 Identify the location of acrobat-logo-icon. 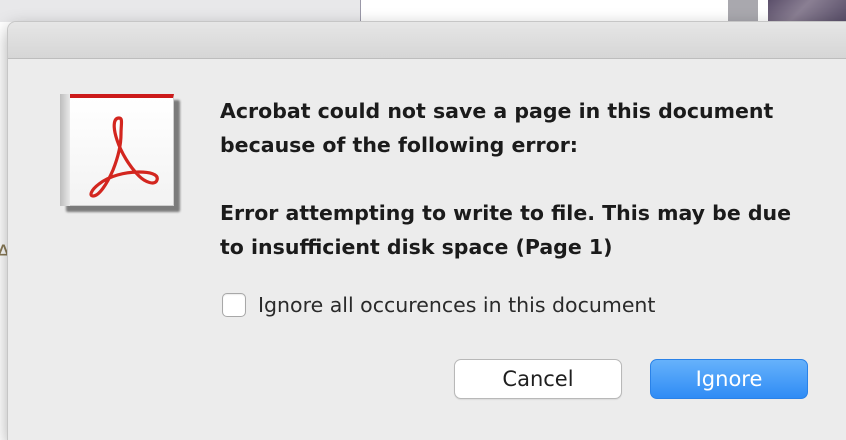
(124, 157).